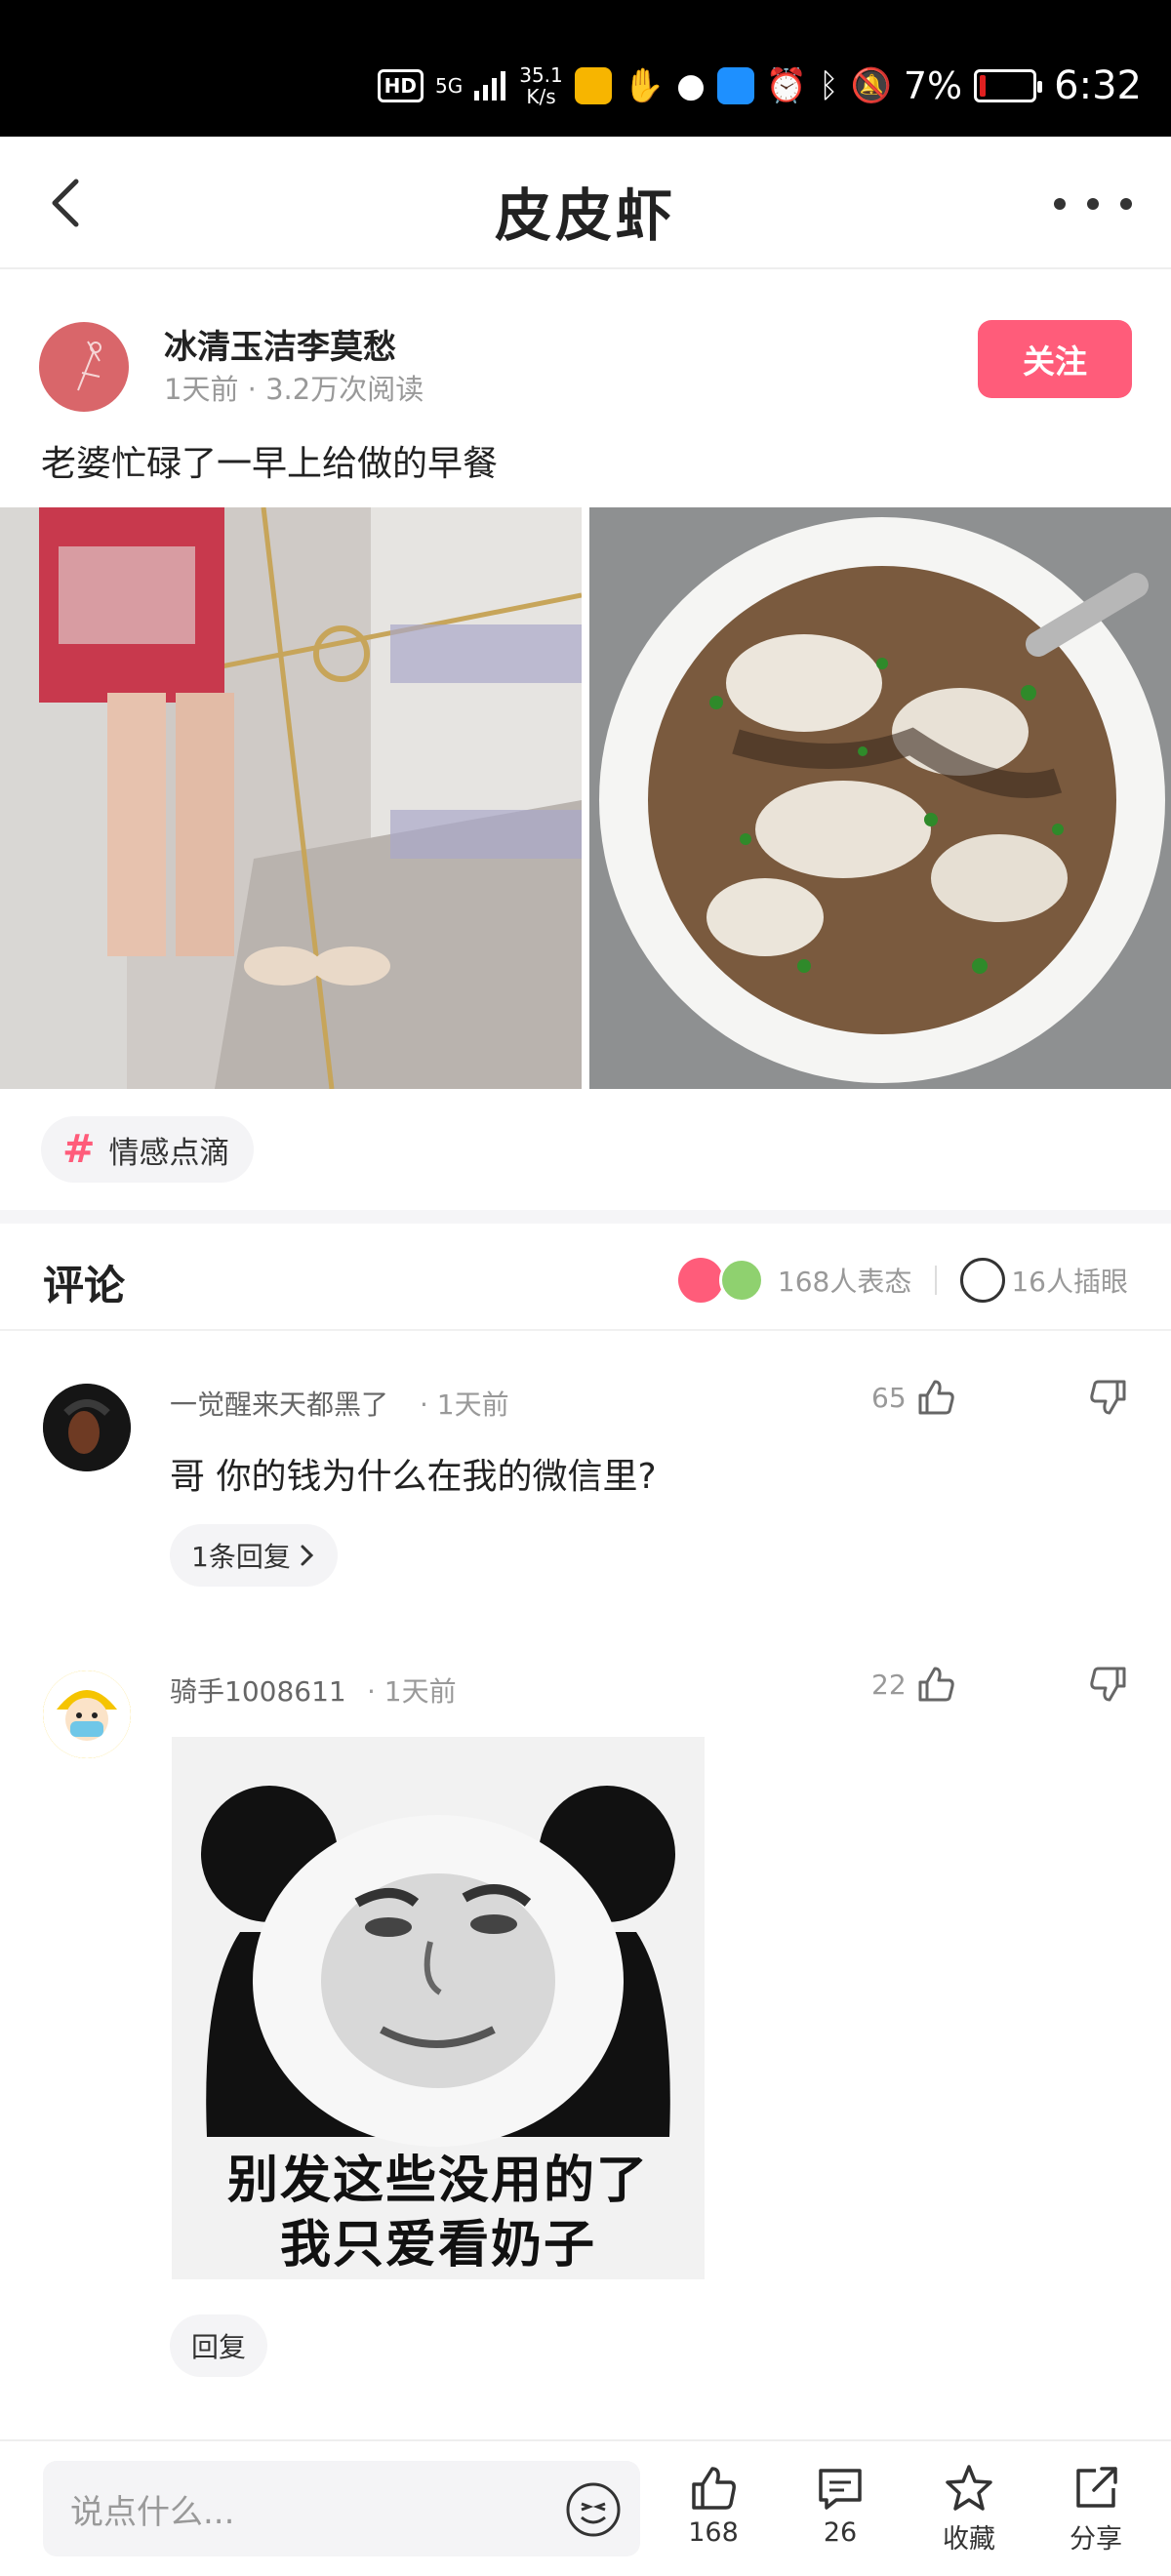 The height and width of the screenshot is (2576, 1171). Describe the element at coordinates (437, 2181) in the screenshot. I see `meme-caption-line1: 别发这些没用的了` at that location.